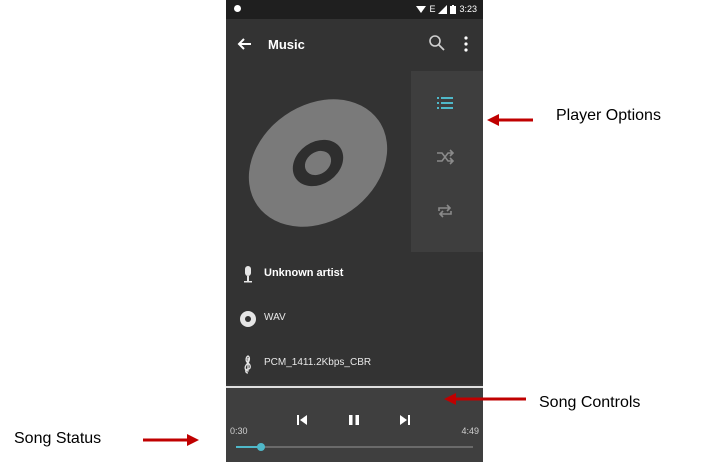  What do you see at coordinates (453, 9) in the screenshot?
I see `battery-icon` at bounding box center [453, 9].